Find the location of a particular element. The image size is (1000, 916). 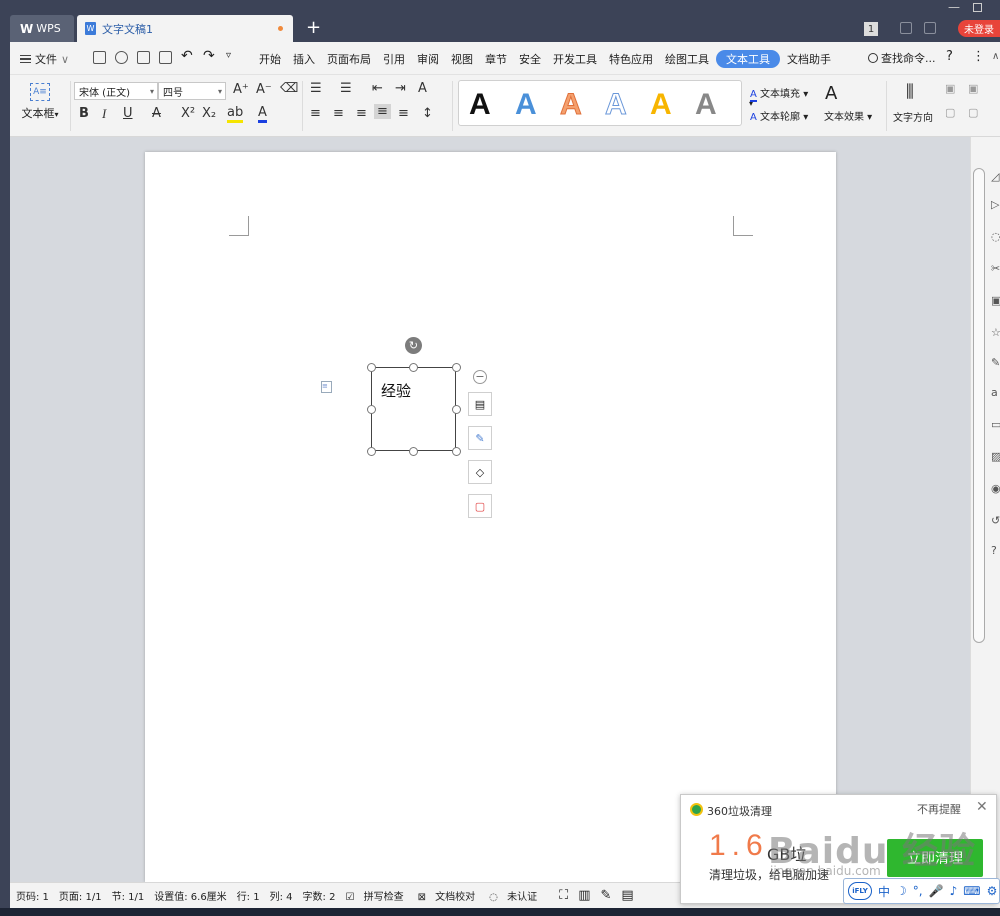

bullets-icon: ☰ is located at coordinates (316, 88).